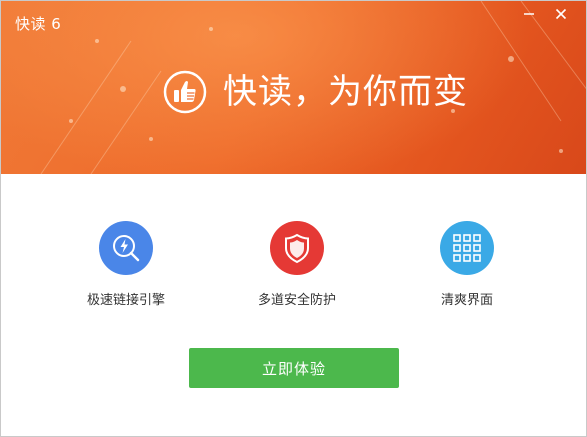 This screenshot has width=587, height=437. I want to click on lightning-search-icon, so click(126, 248).